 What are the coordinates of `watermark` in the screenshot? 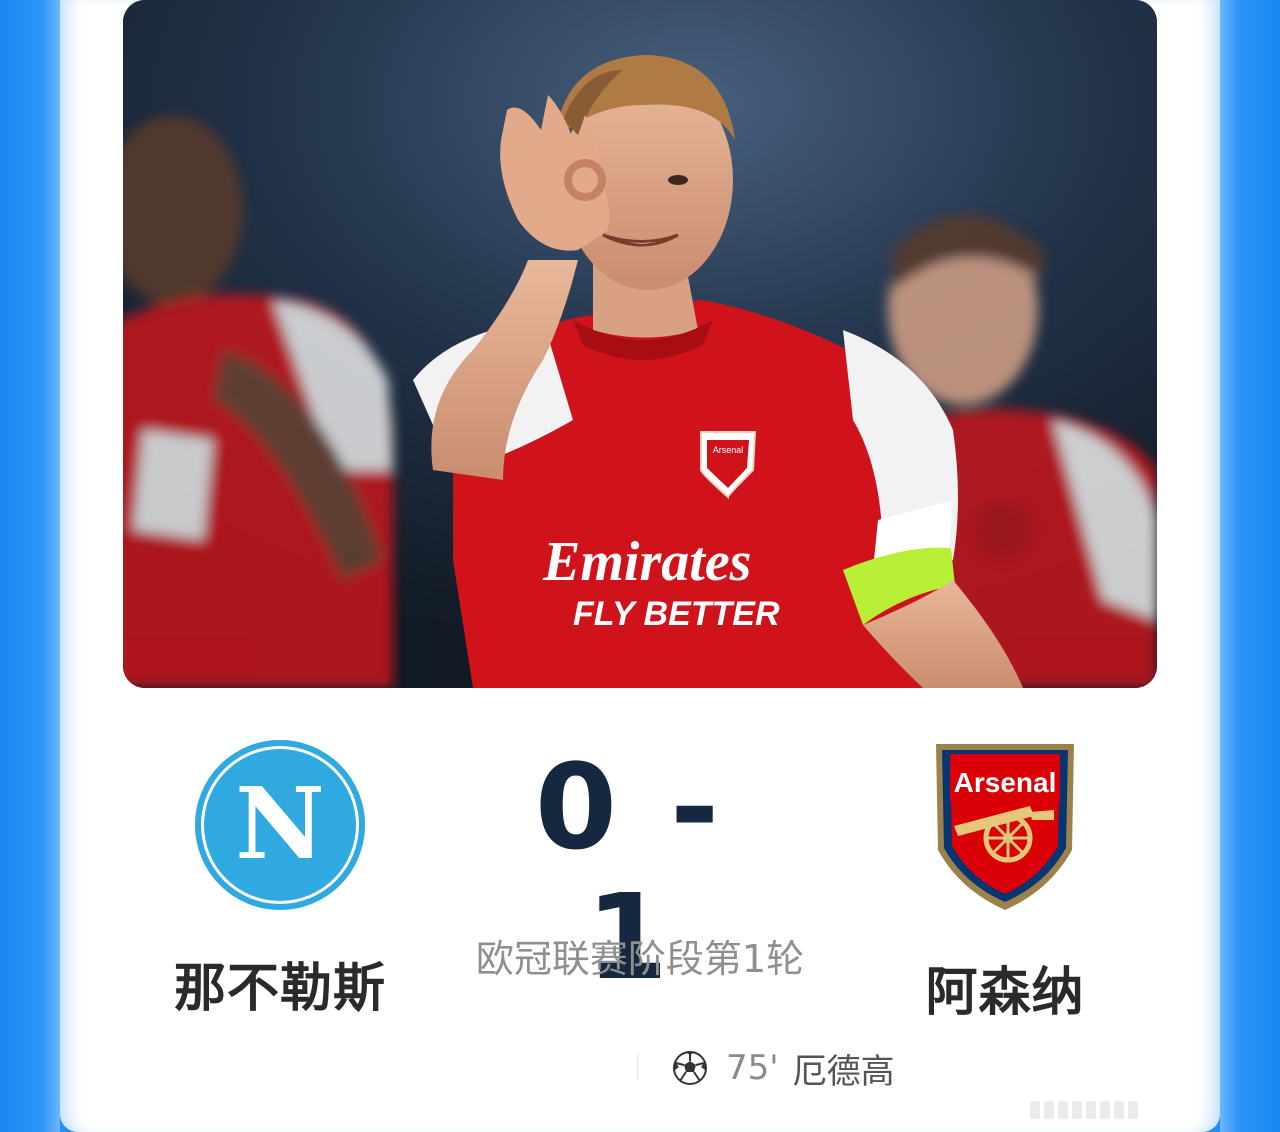 It's located at (1150, 1110).